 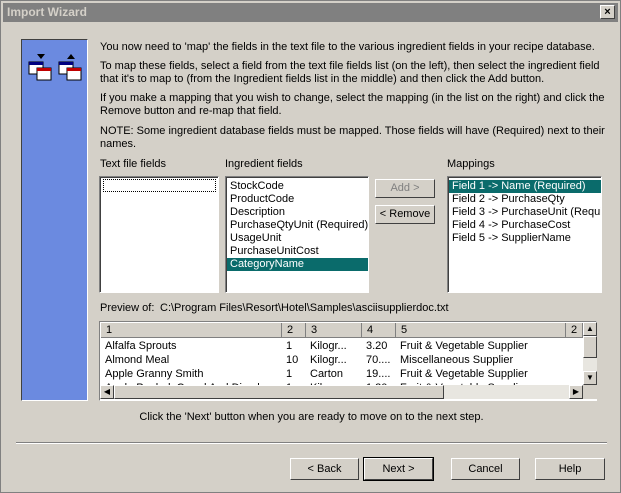 What do you see at coordinates (294, 330) in the screenshot?
I see `column-header-2: 2` at bounding box center [294, 330].